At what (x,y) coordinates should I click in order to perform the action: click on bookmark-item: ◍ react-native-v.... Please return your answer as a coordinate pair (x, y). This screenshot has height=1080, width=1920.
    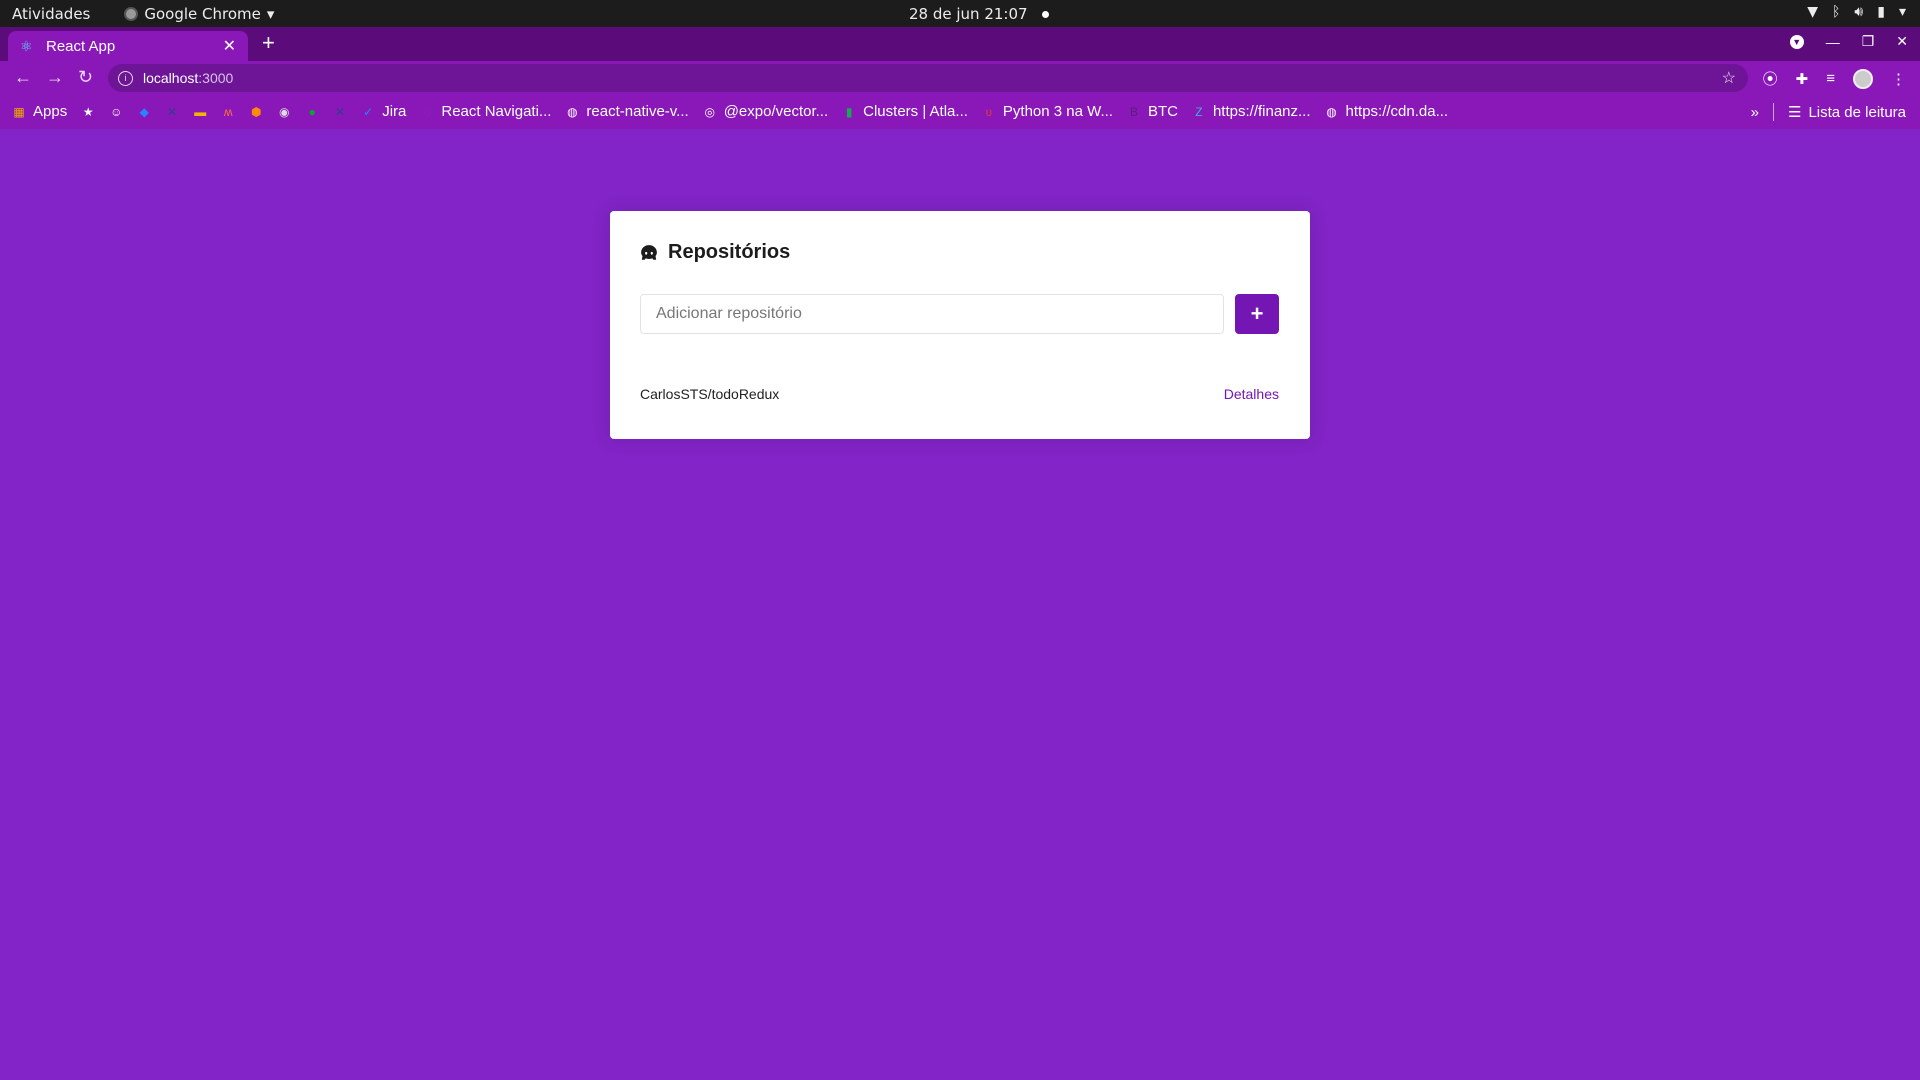
    Looking at the image, I should click on (627, 111).